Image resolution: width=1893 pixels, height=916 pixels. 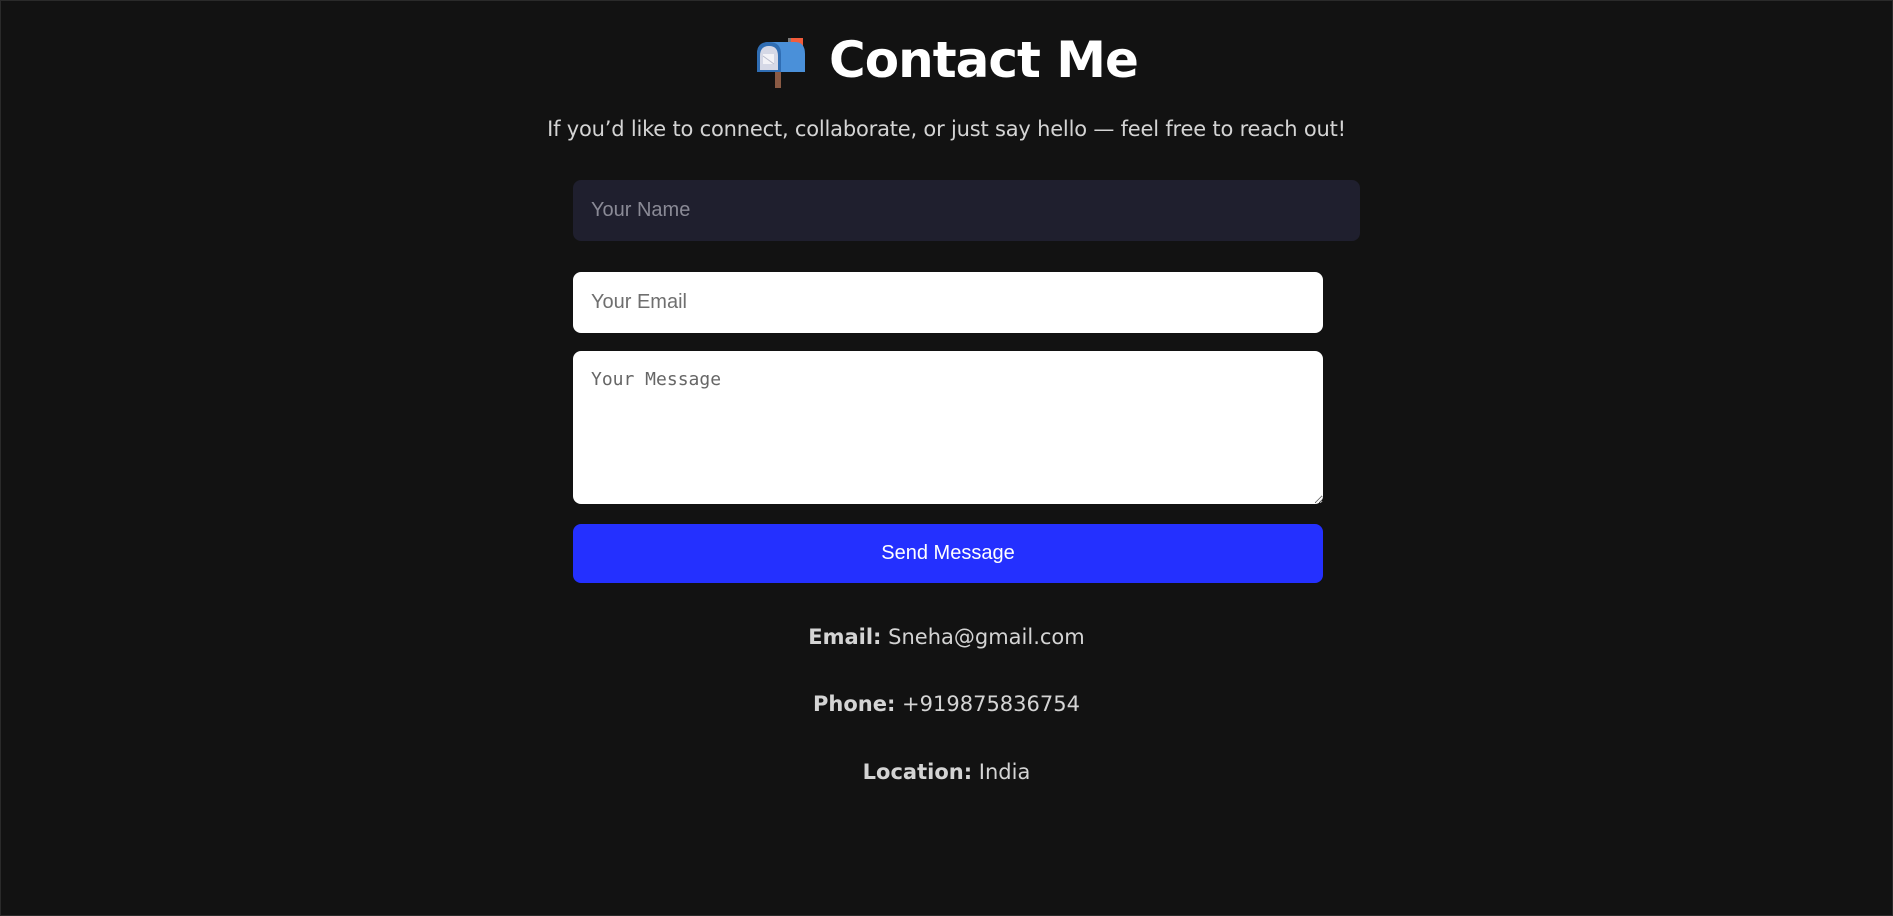 What do you see at coordinates (854, 704) in the screenshot?
I see `contact-phone-label: Phone:` at bounding box center [854, 704].